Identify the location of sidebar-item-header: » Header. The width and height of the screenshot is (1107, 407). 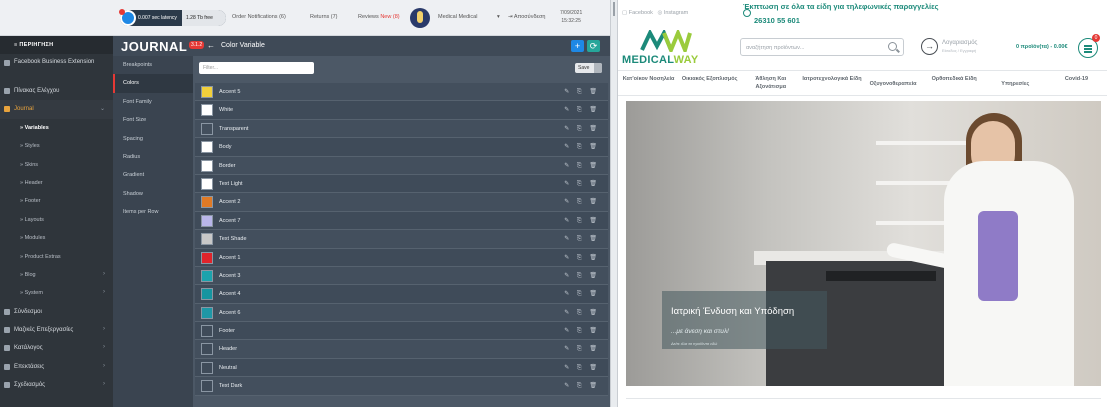
(56, 183).